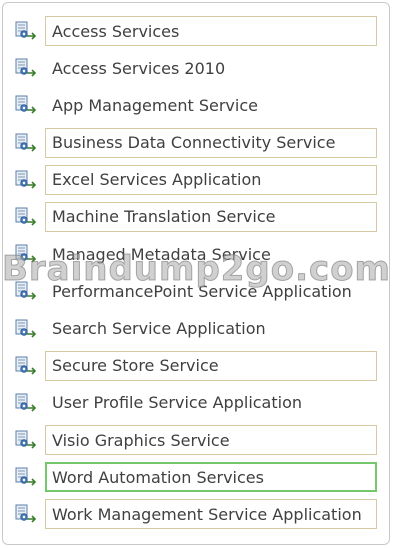 This screenshot has width=393, height=548. I want to click on service-label: Work Management Service Application, so click(211, 514).